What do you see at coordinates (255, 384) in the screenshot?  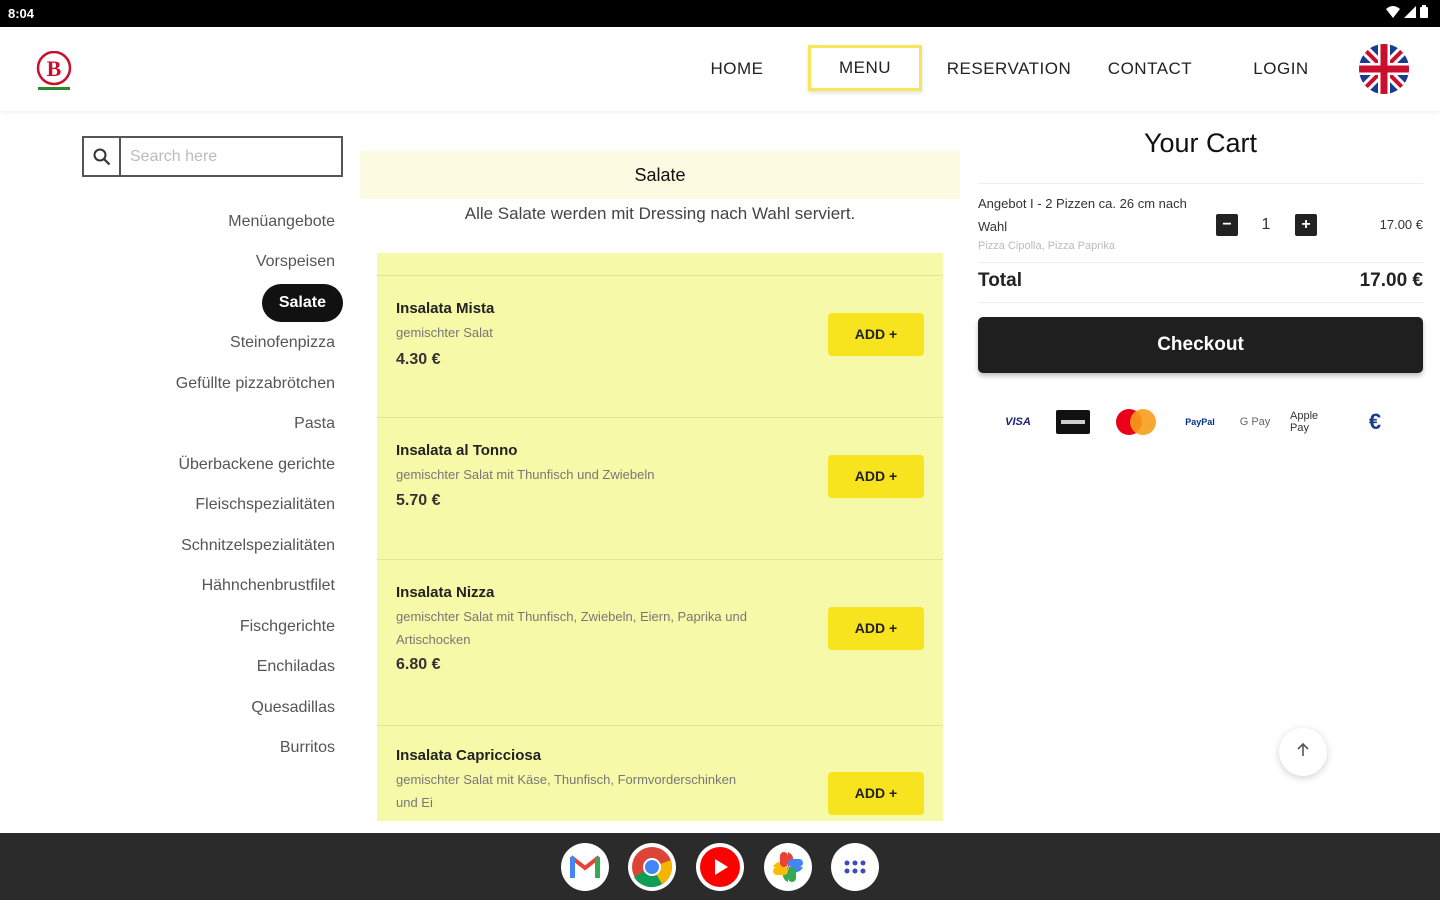 I see `category-item-gefuellte-pizzabroetchen: Gefüllte pizzabrötchen` at bounding box center [255, 384].